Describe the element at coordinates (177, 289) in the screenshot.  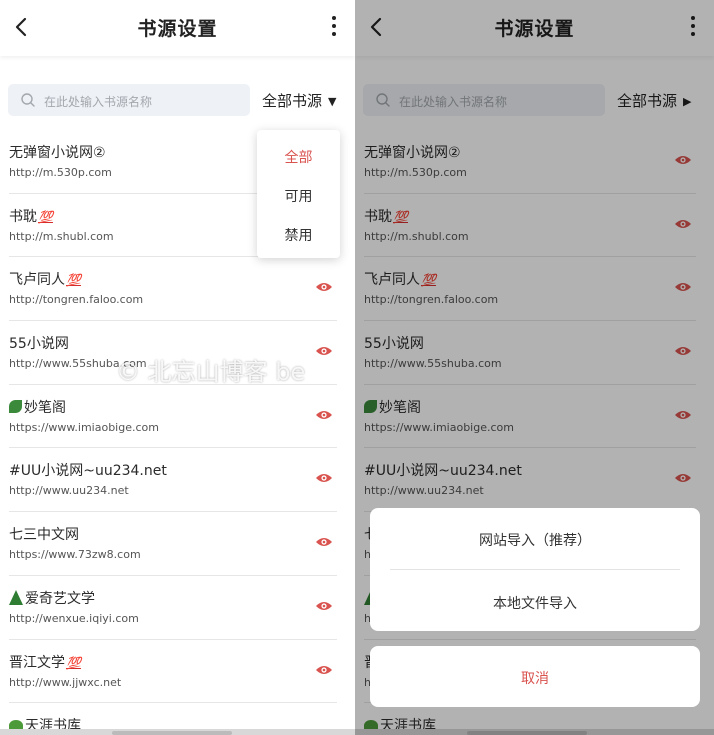
I see `source-list-item: 飞卢同人💯 http://tongren.faloo.com` at that location.